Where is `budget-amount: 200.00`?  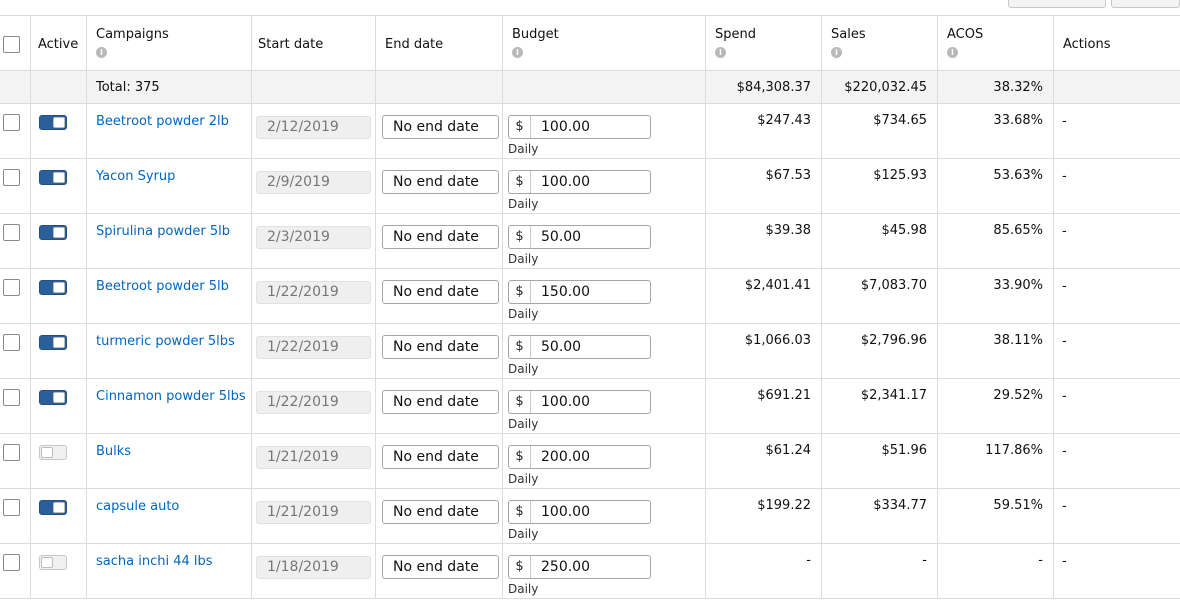
budget-amount: 200.00 is located at coordinates (565, 457).